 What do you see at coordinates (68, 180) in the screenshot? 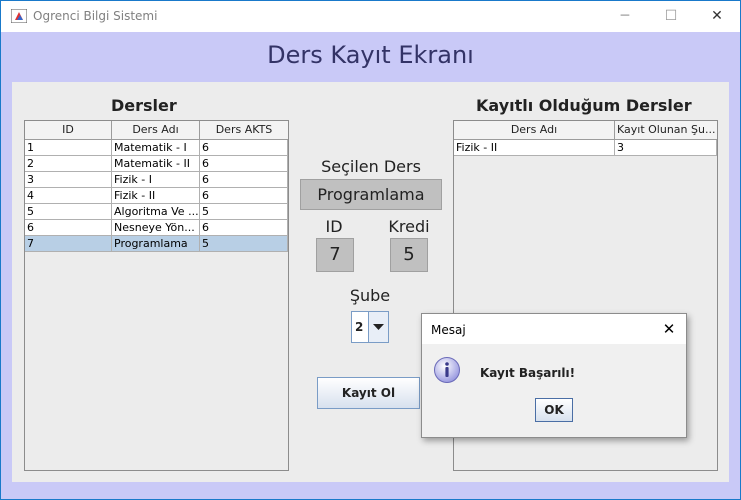
I see `cell-id: 3` at bounding box center [68, 180].